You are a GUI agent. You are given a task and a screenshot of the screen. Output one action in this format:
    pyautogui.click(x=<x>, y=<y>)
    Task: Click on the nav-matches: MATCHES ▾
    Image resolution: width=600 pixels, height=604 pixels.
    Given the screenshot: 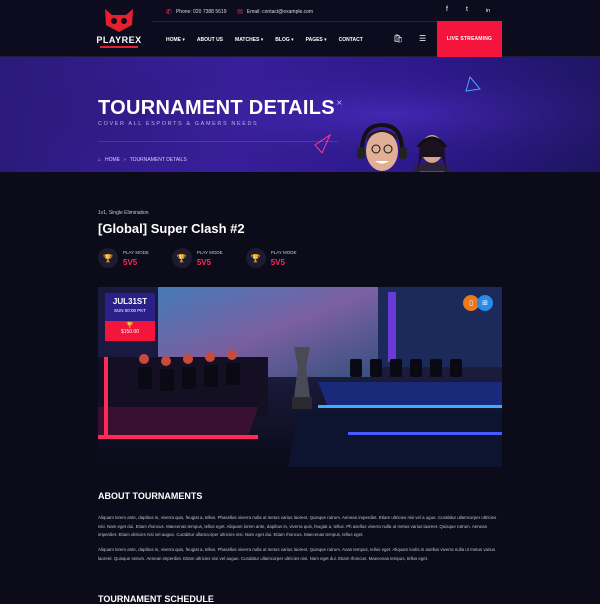 What is the action you would take?
    pyautogui.click(x=249, y=40)
    